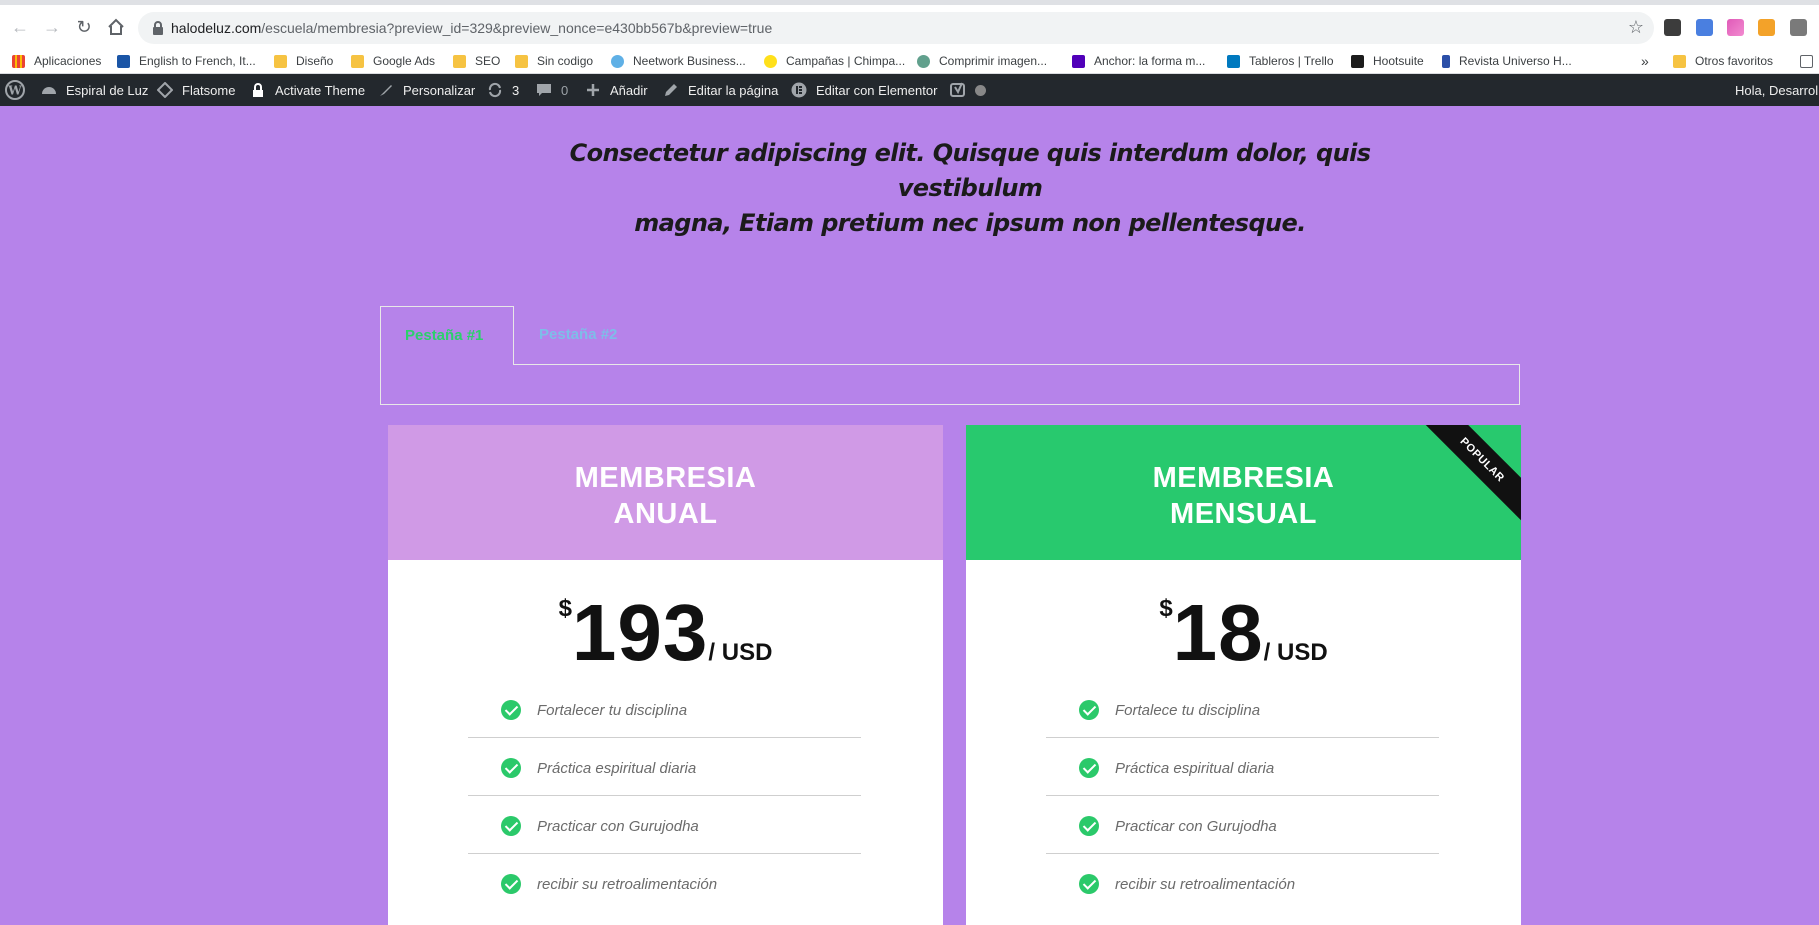 This screenshot has width=1819, height=925. Describe the element at coordinates (1242, 709) in the screenshot. I see `feature-item: Fortalece tu disciplina` at that location.